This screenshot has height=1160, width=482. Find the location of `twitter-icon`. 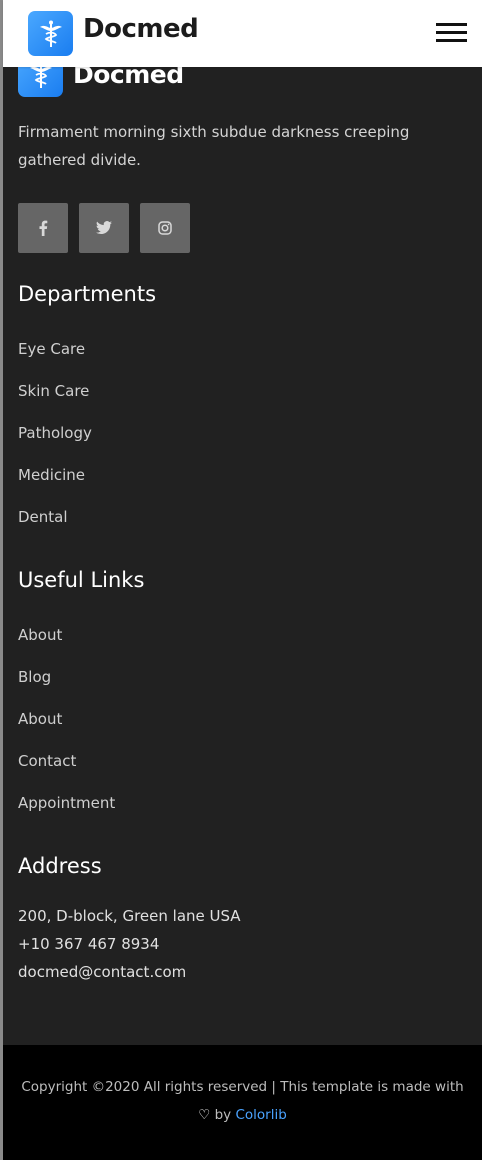

twitter-icon is located at coordinates (104, 228).